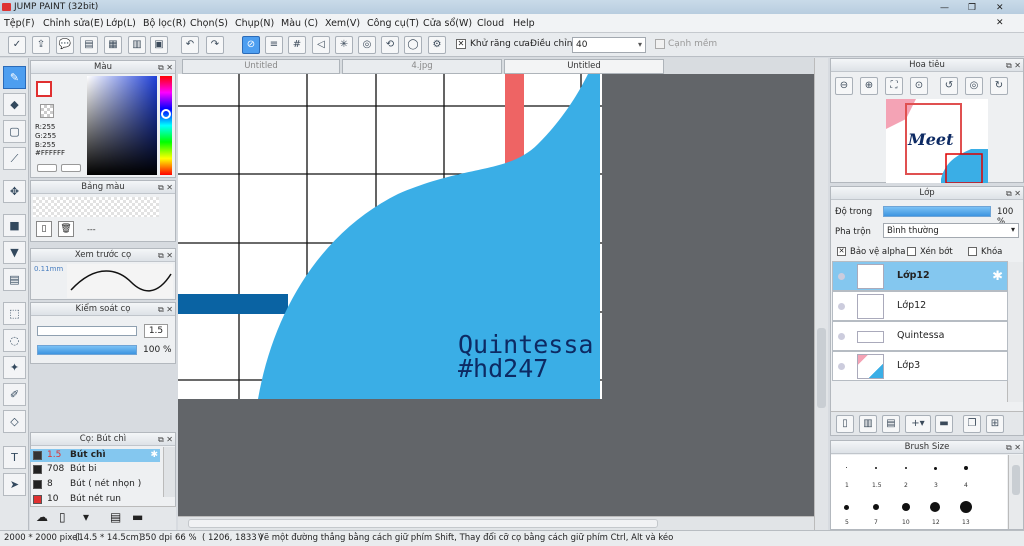  I want to click on primary-color-swatch, so click(44, 89).